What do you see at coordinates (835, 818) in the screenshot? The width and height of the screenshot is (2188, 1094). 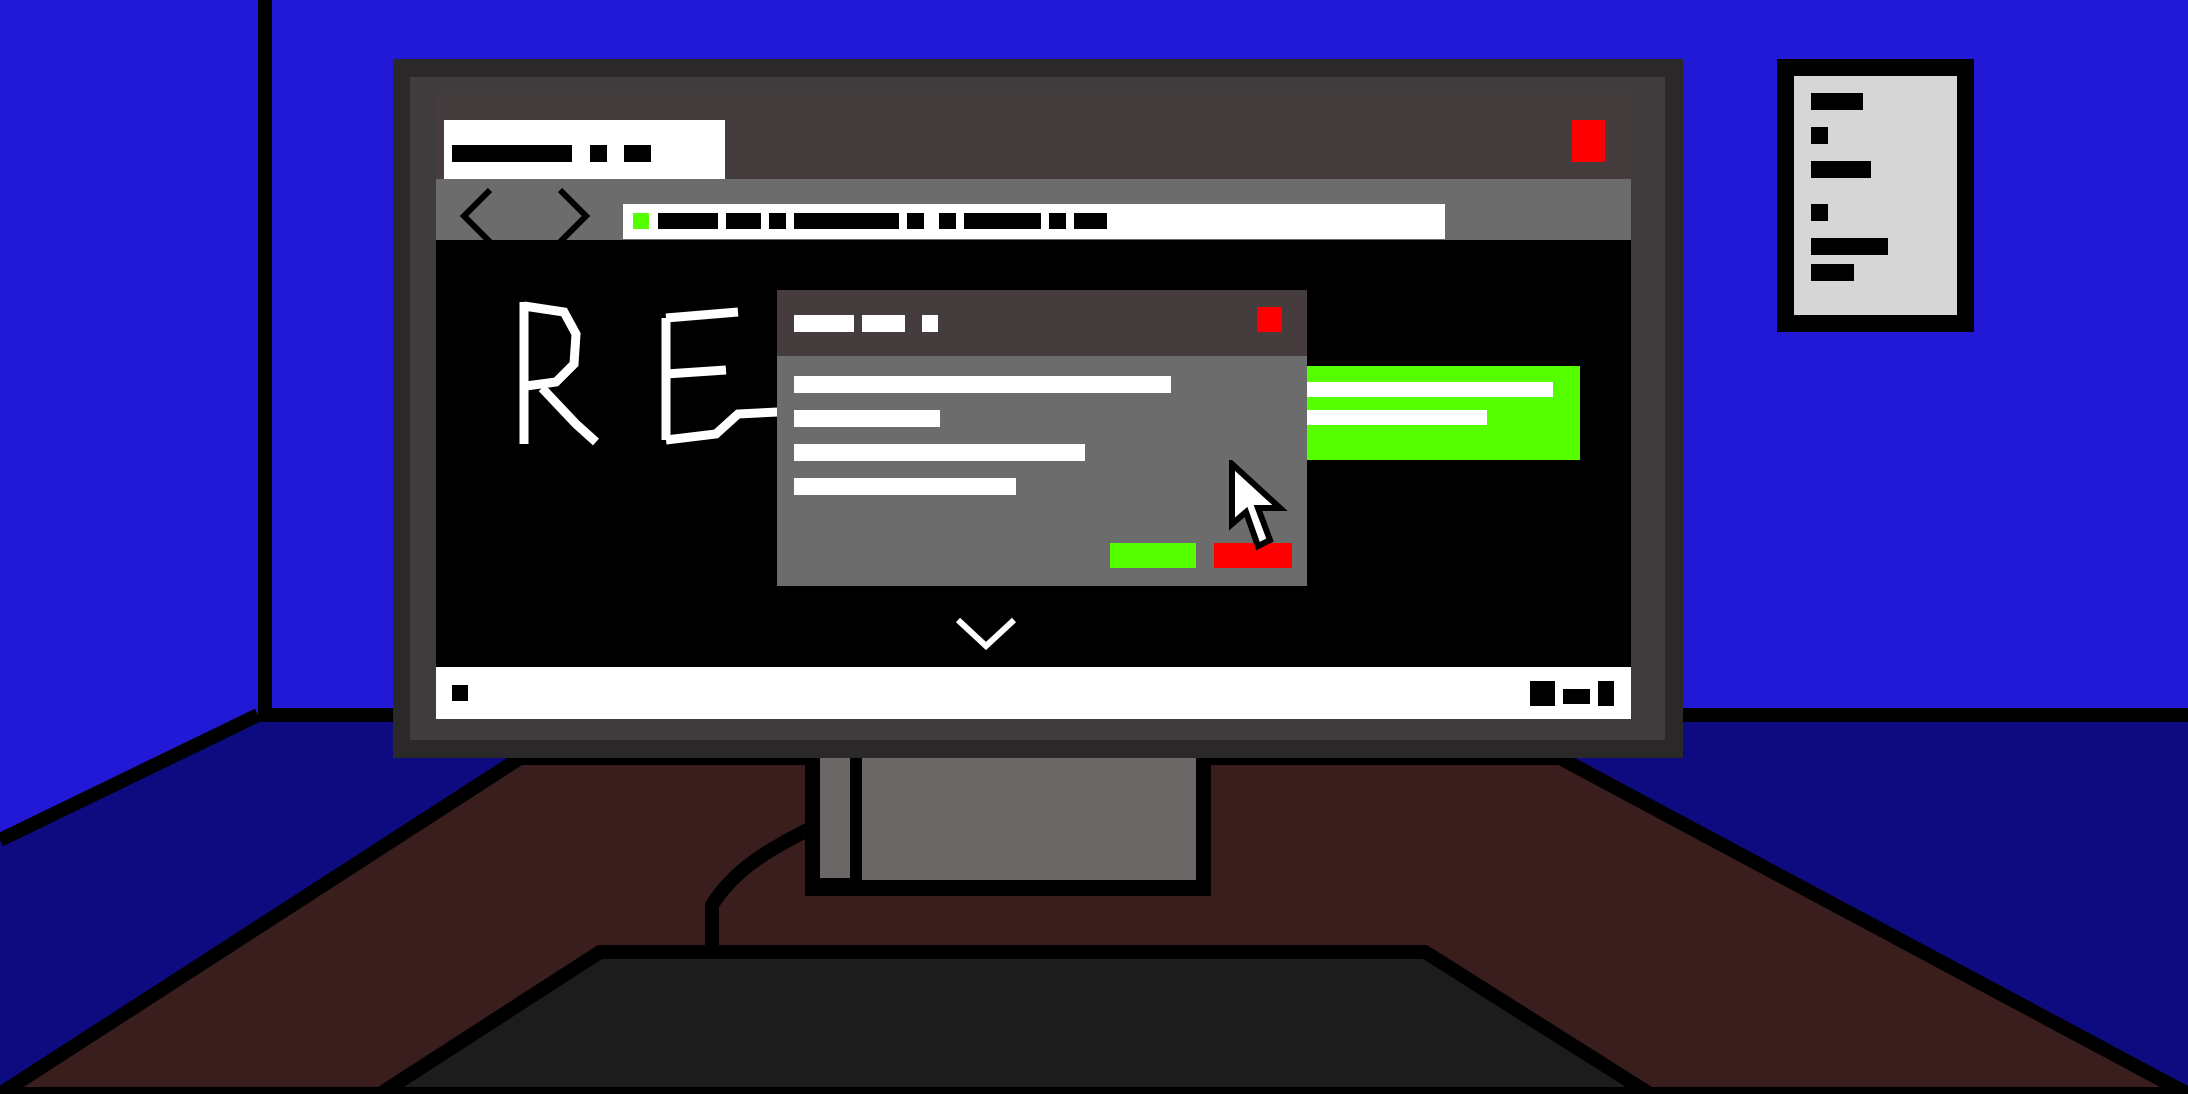 I see `monitor-stand-side` at bounding box center [835, 818].